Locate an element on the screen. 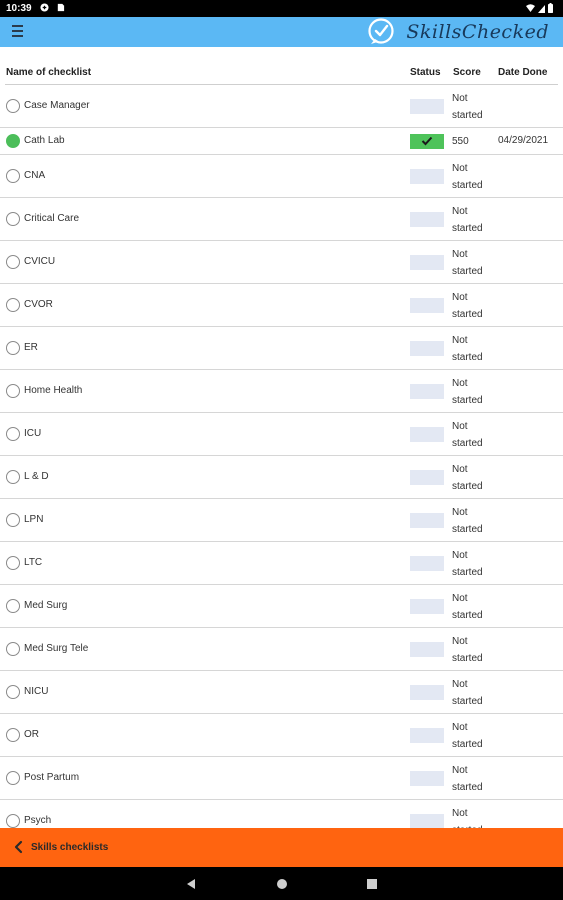 This screenshot has height=900, width=563. checklist-row: ICU Not started is located at coordinates (281, 434).